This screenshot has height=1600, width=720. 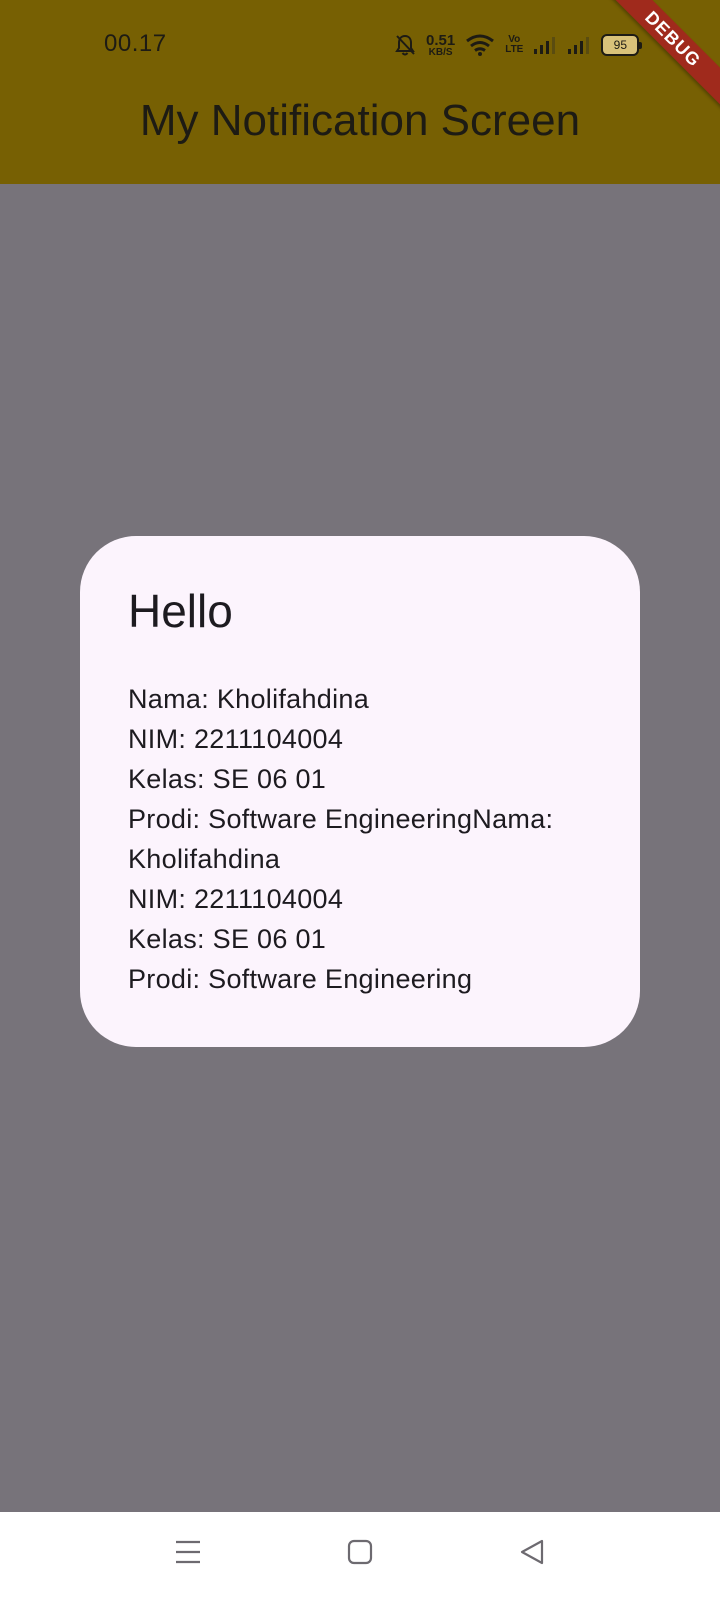 I want to click on debug-banner: DEBUG, so click(x=660, y=60).